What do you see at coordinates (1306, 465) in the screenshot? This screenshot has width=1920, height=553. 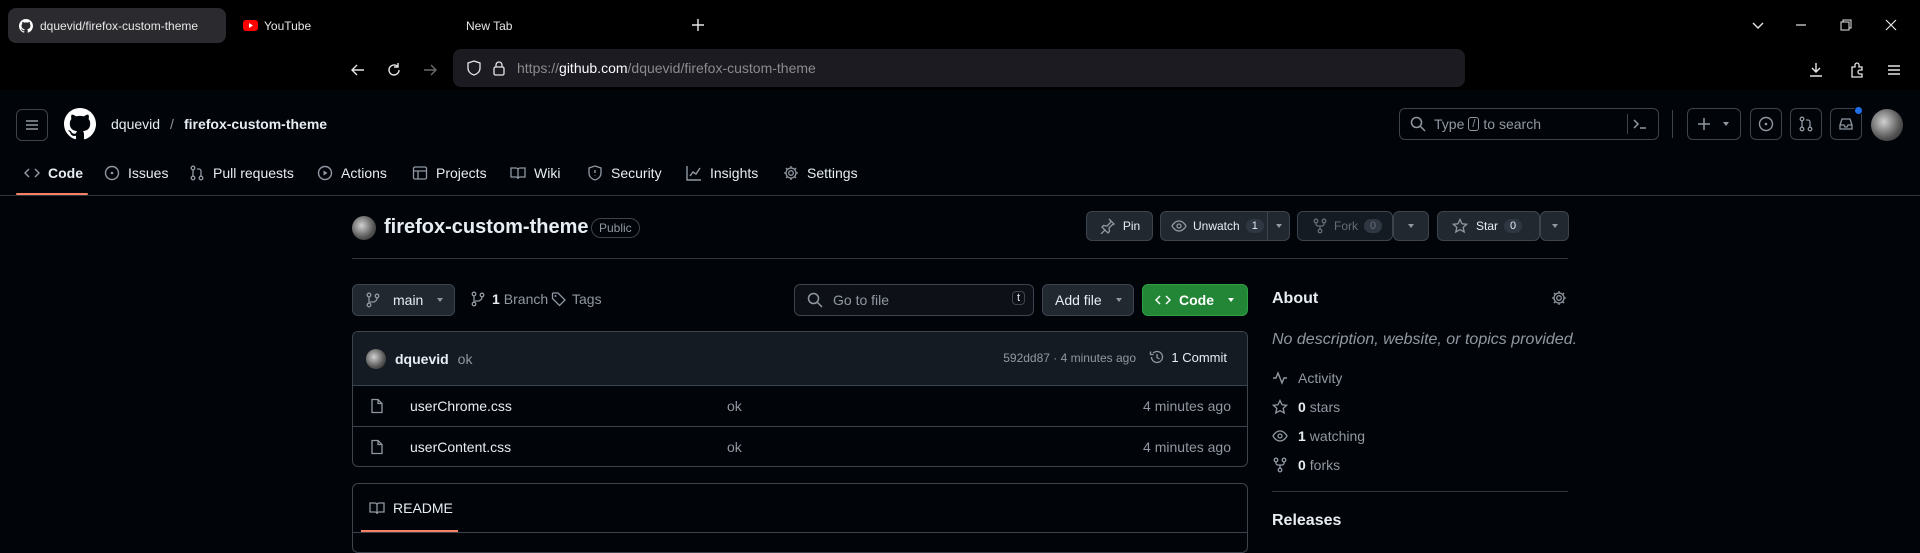 I see `forks-link: 0 forks` at bounding box center [1306, 465].